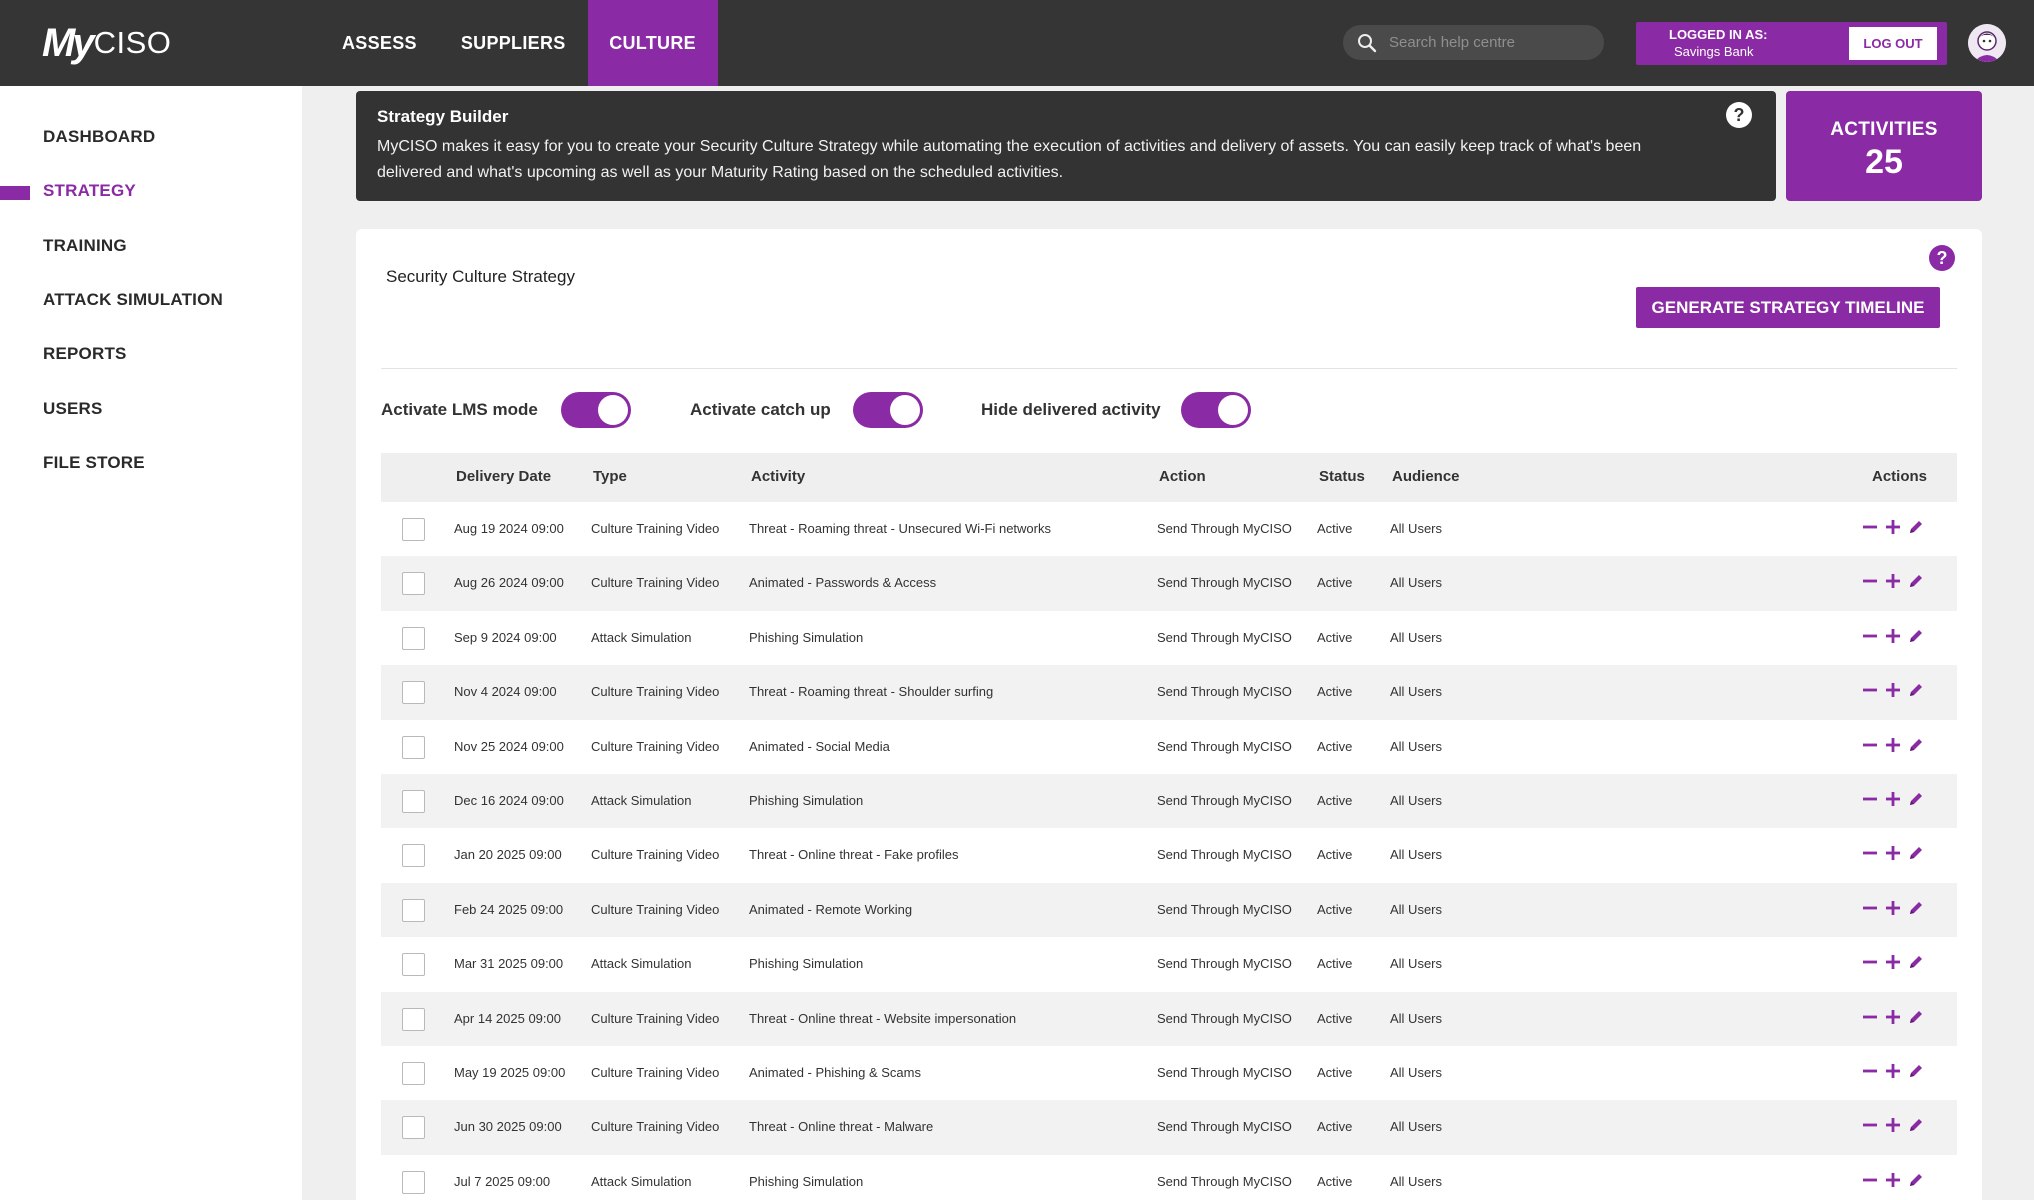 This screenshot has height=1200, width=2034. Describe the element at coordinates (1071, 409) in the screenshot. I see `toggle-label-hide-delivered: Hide delivered activity` at that location.